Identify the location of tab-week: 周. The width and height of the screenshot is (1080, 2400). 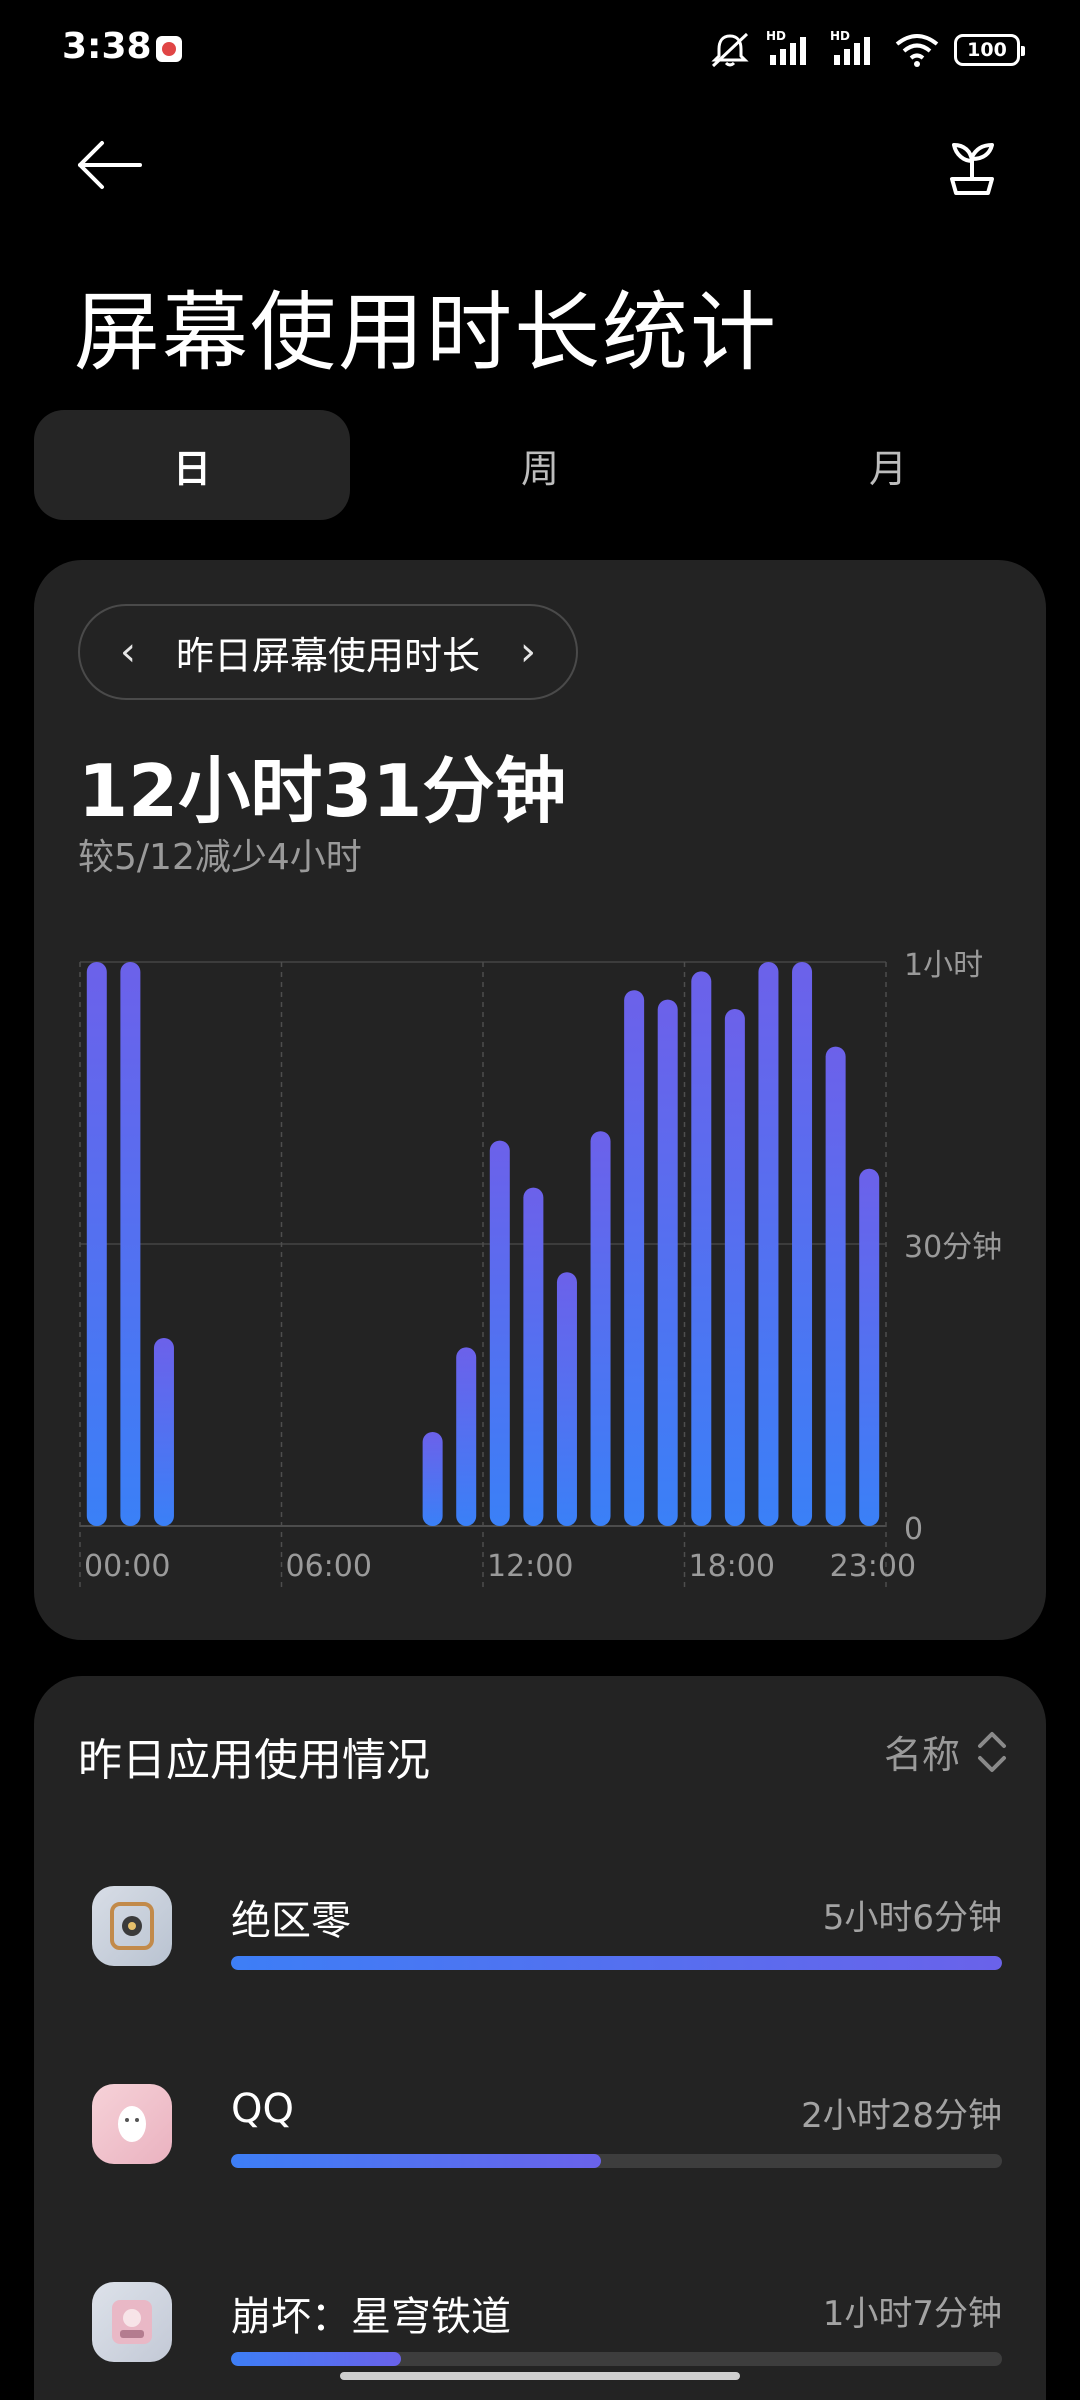
(540, 465).